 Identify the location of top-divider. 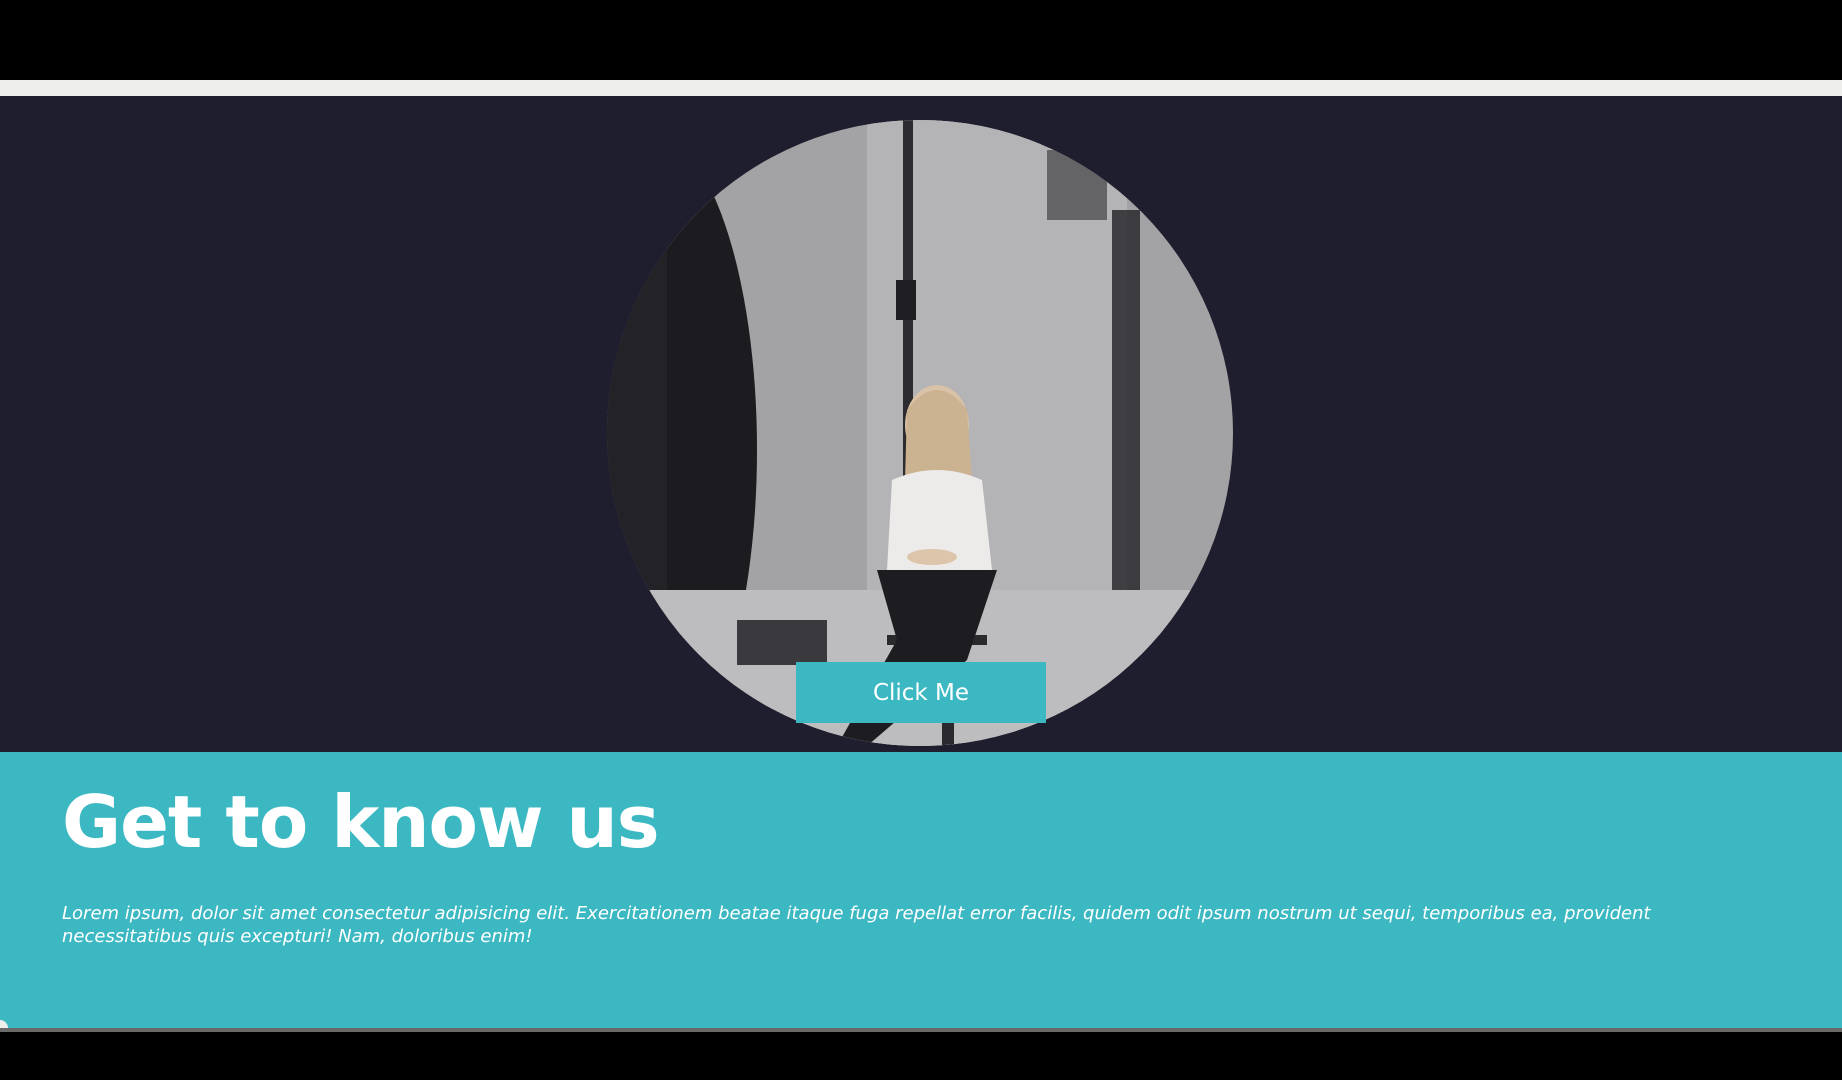
(921, 88).